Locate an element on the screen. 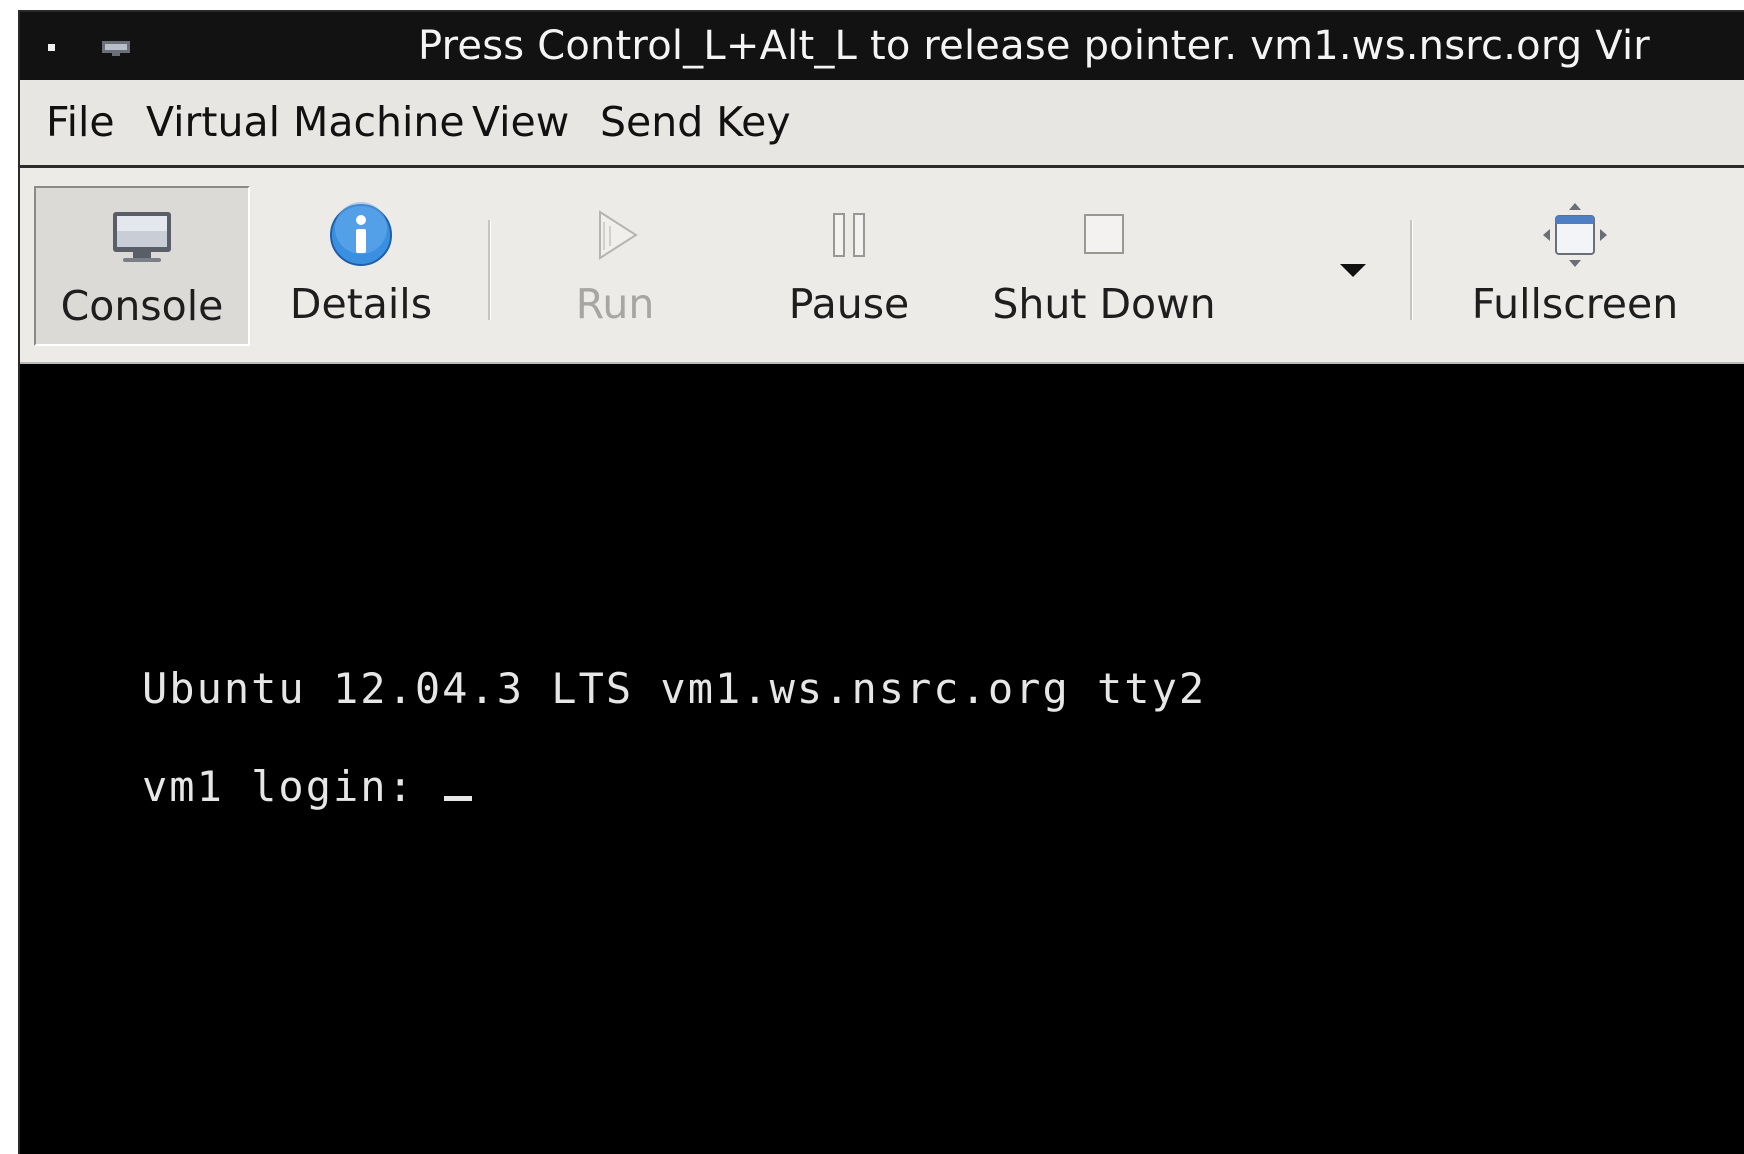 Image resolution: width=1744 pixels, height=1154 pixels. pause-button: Pause is located at coordinates (849, 266).